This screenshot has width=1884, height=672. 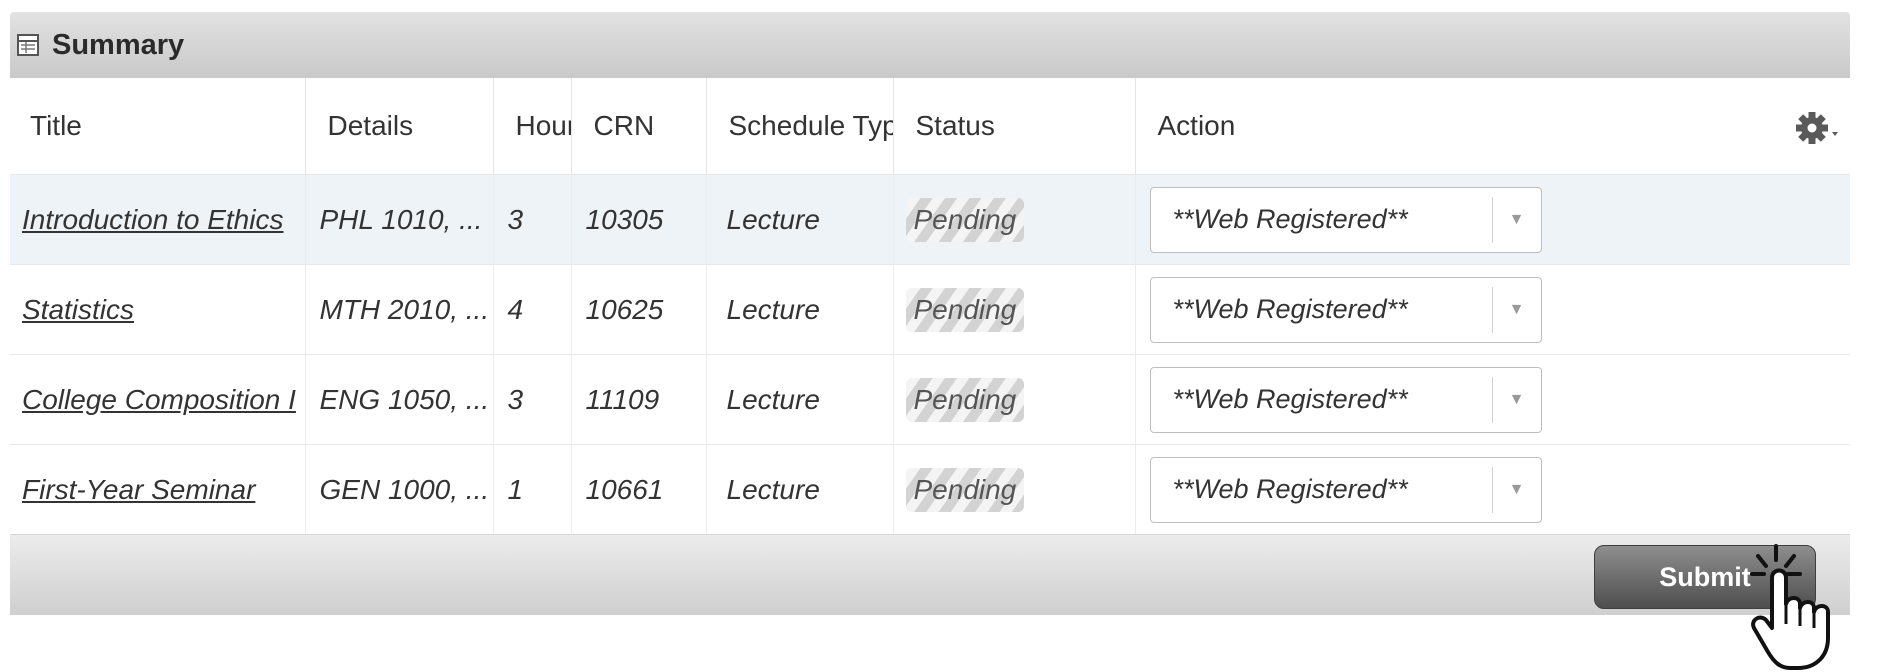 I want to click on column-header-status: Status, so click(x=1014, y=126).